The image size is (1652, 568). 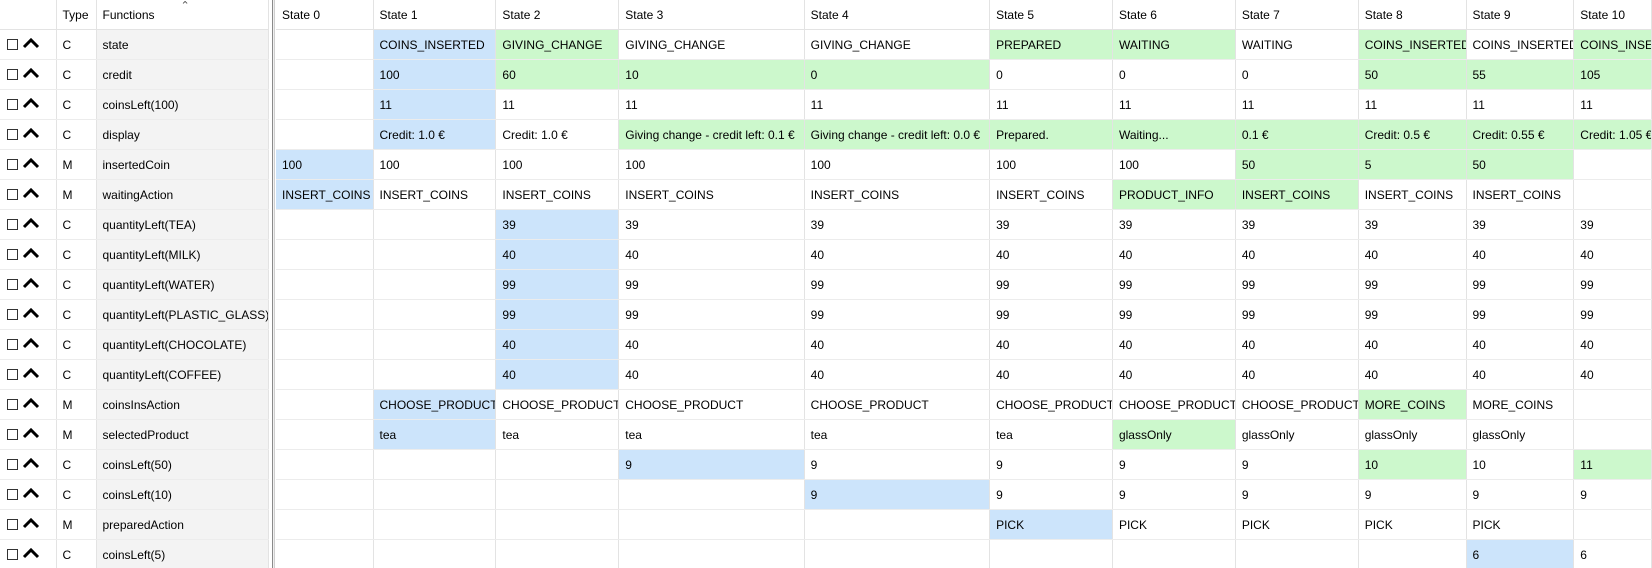 I want to click on function-row: CcoinsLeft(100), so click(x=134, y=104).